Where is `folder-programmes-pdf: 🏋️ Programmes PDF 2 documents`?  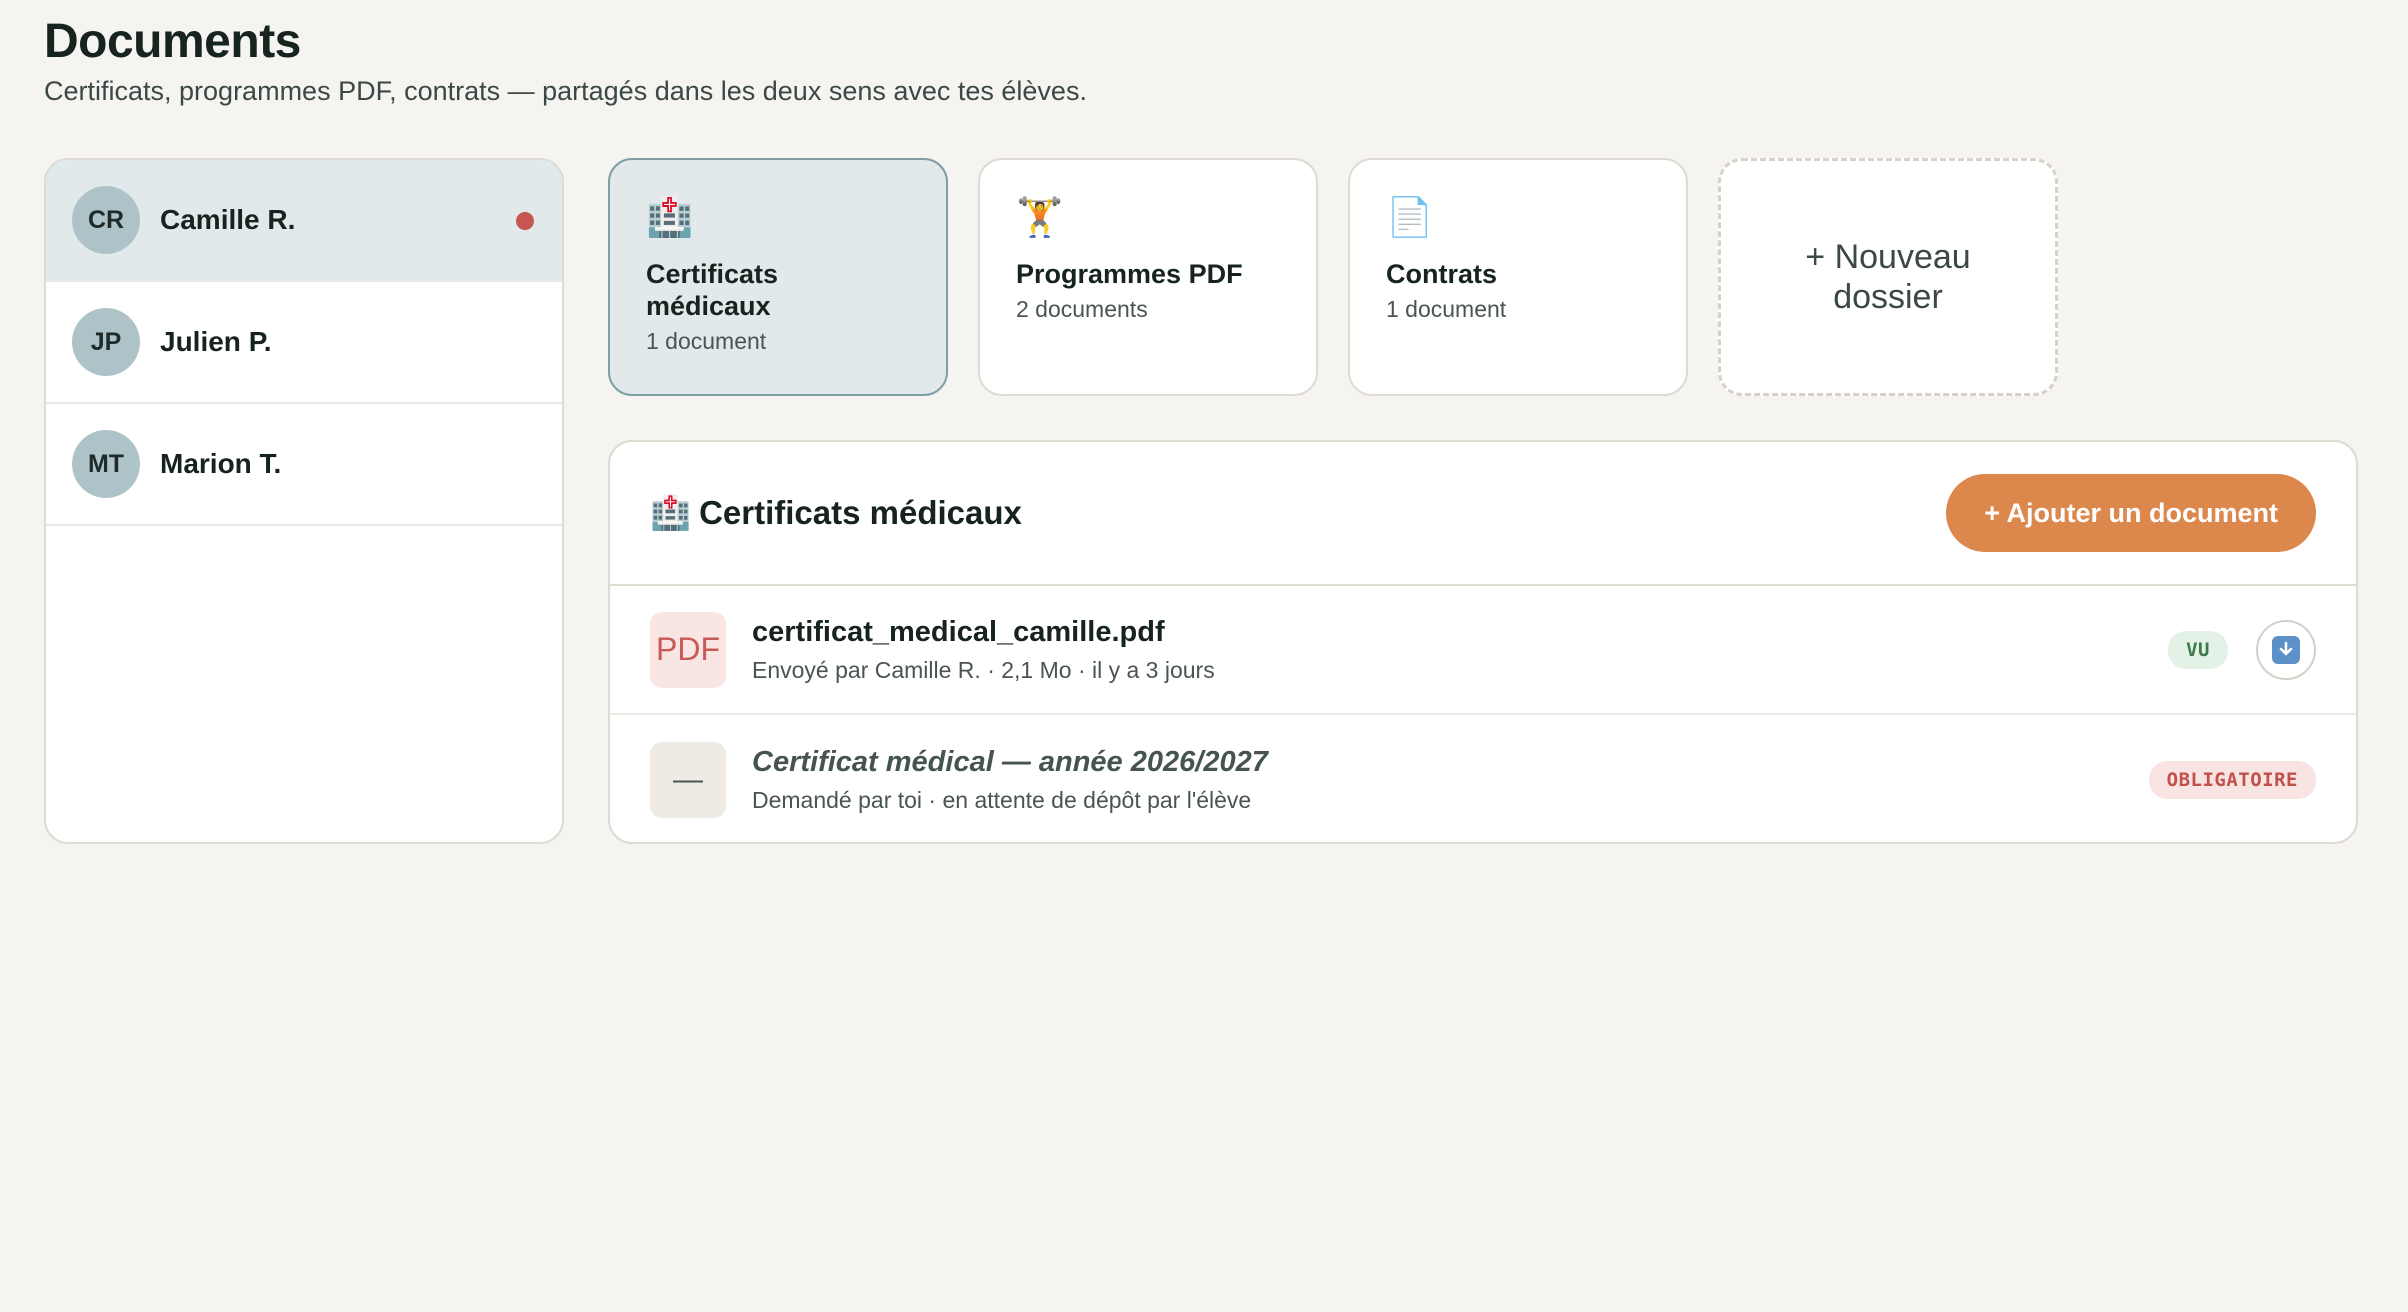 folder-programmes-pdf: 🏋️ Programmes PDF 2 documents is located at coordinates (1148, 277).